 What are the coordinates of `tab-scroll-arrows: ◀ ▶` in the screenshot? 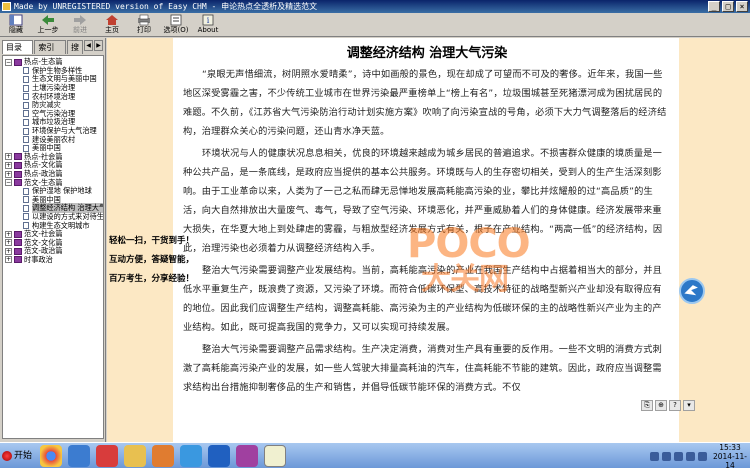 It's located at (93, 47).